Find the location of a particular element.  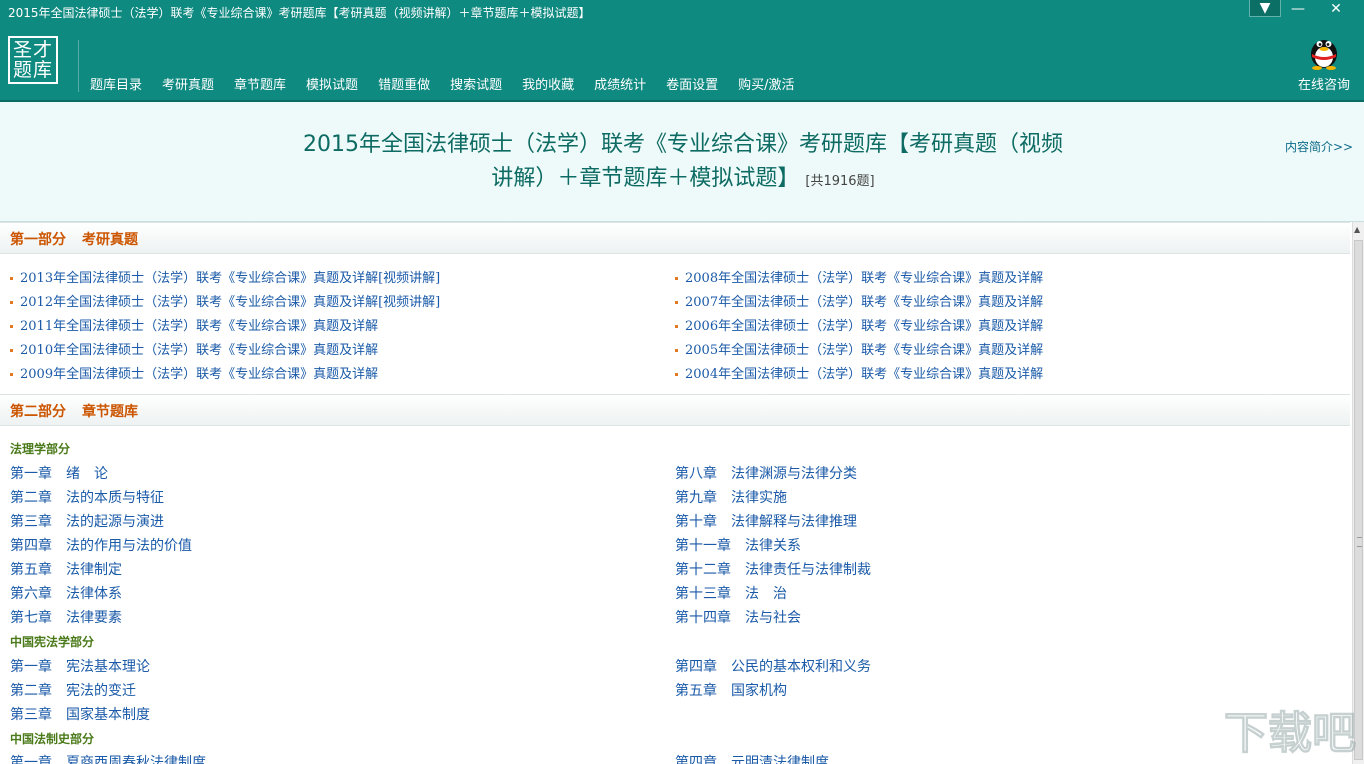

chapter-name: 法律渊源与法律分类 is located at coordinates (794, 474).